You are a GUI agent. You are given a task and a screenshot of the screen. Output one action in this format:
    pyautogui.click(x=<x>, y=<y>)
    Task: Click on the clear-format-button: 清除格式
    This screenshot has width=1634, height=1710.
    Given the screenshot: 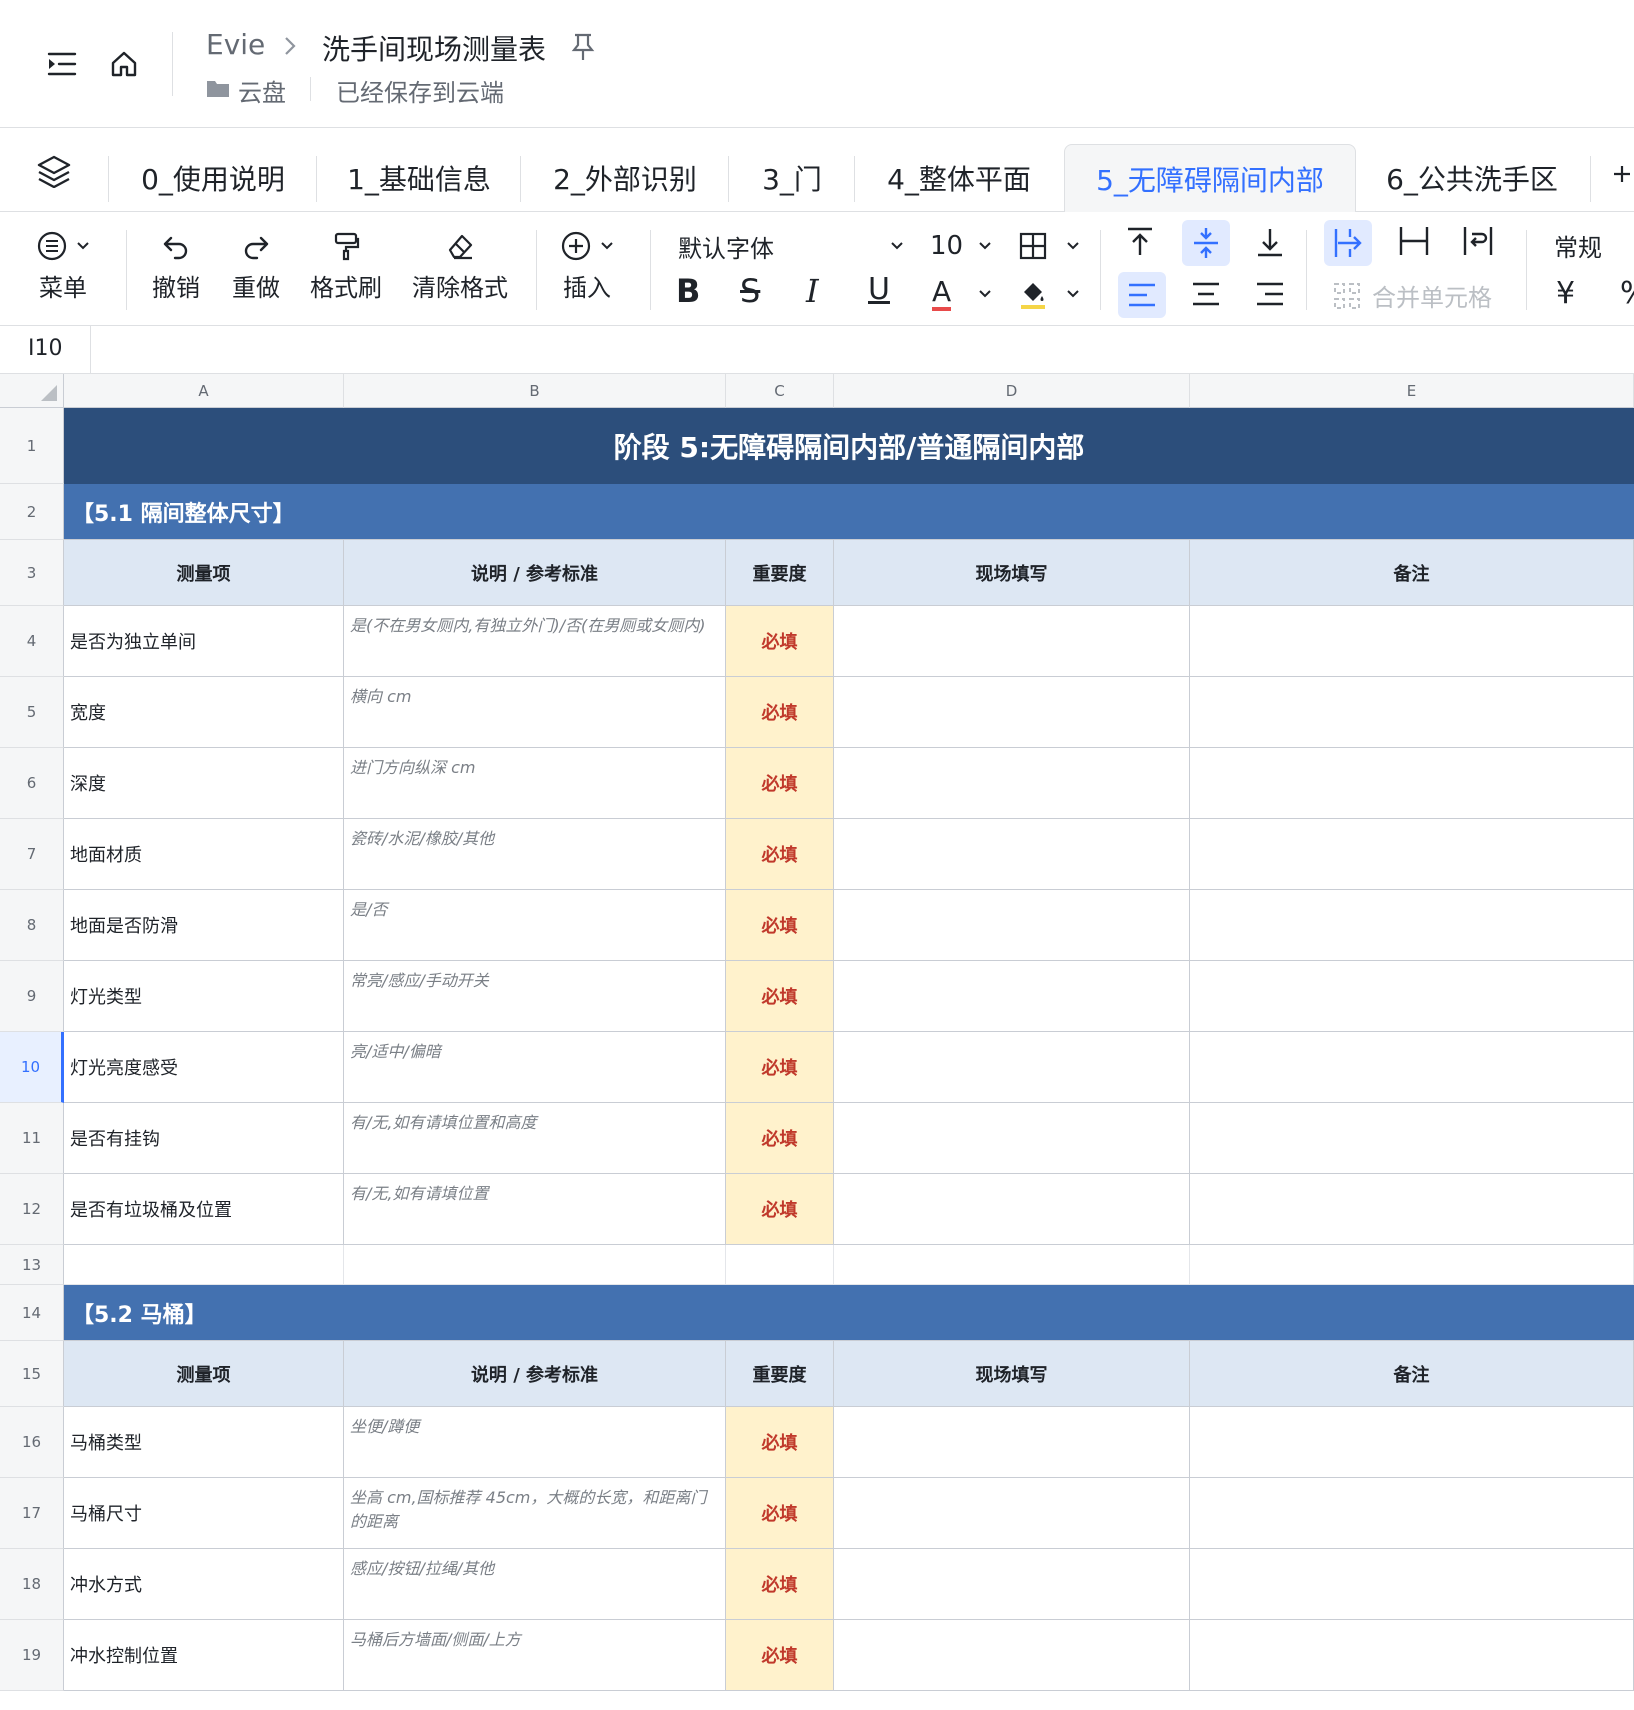 What is the action you would take?
    pyautogui.click(x=460, y=266)
    